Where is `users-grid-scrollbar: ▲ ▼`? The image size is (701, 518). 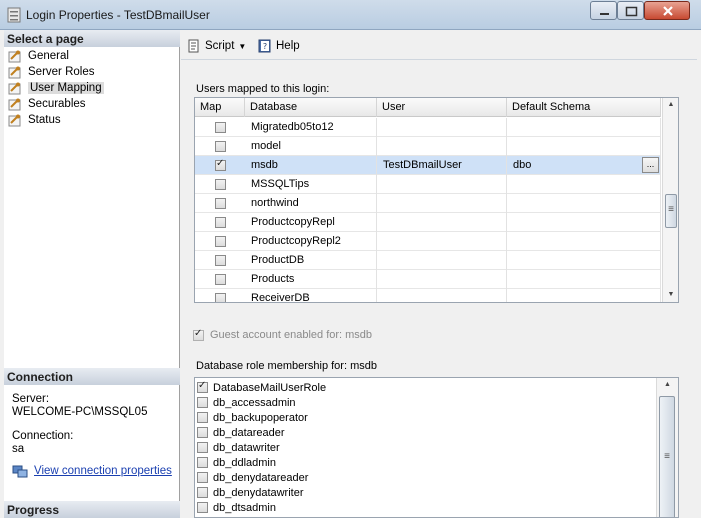
users-grid-scrollbar: ▲ ▼ is located at coordinates (670, 200).